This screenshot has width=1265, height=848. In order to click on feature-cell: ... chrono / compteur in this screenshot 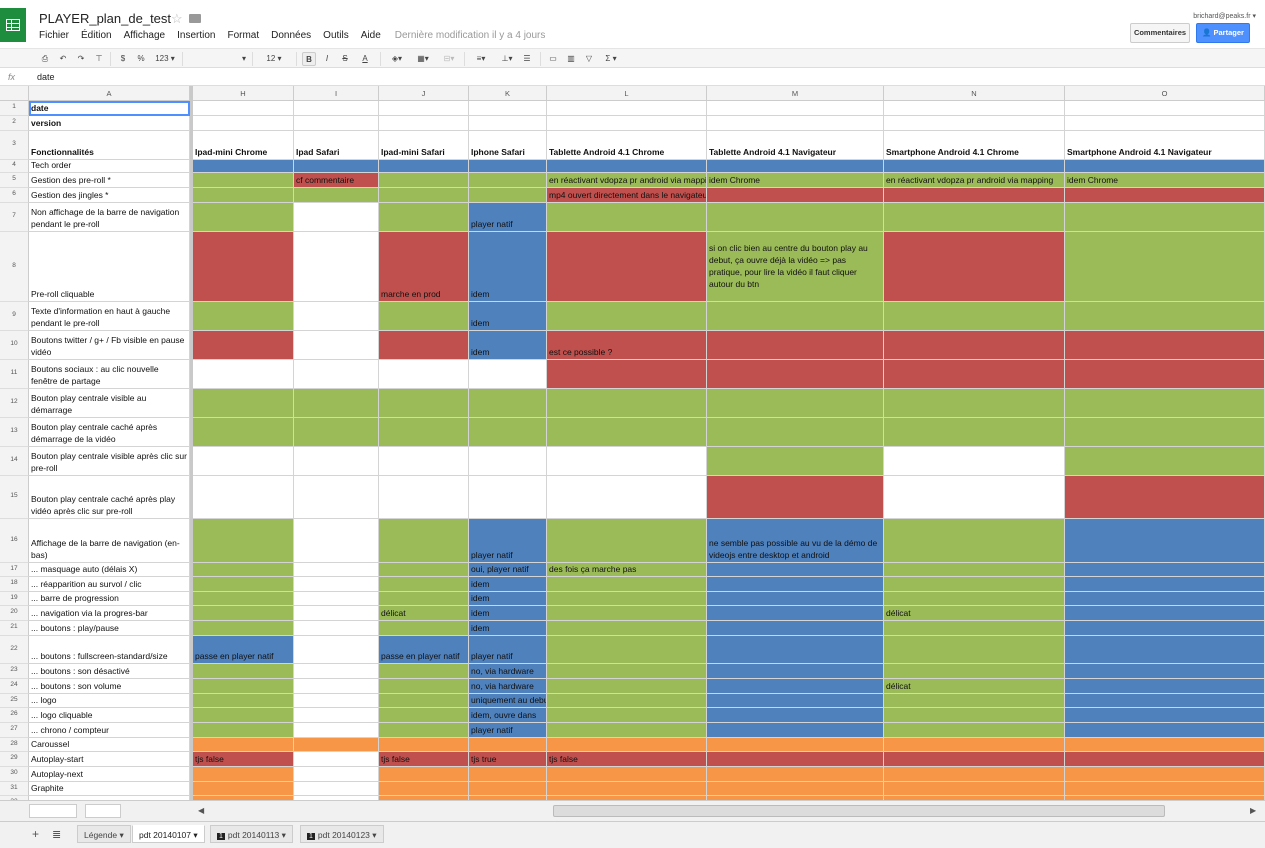, I will do `click(109, 730)`.